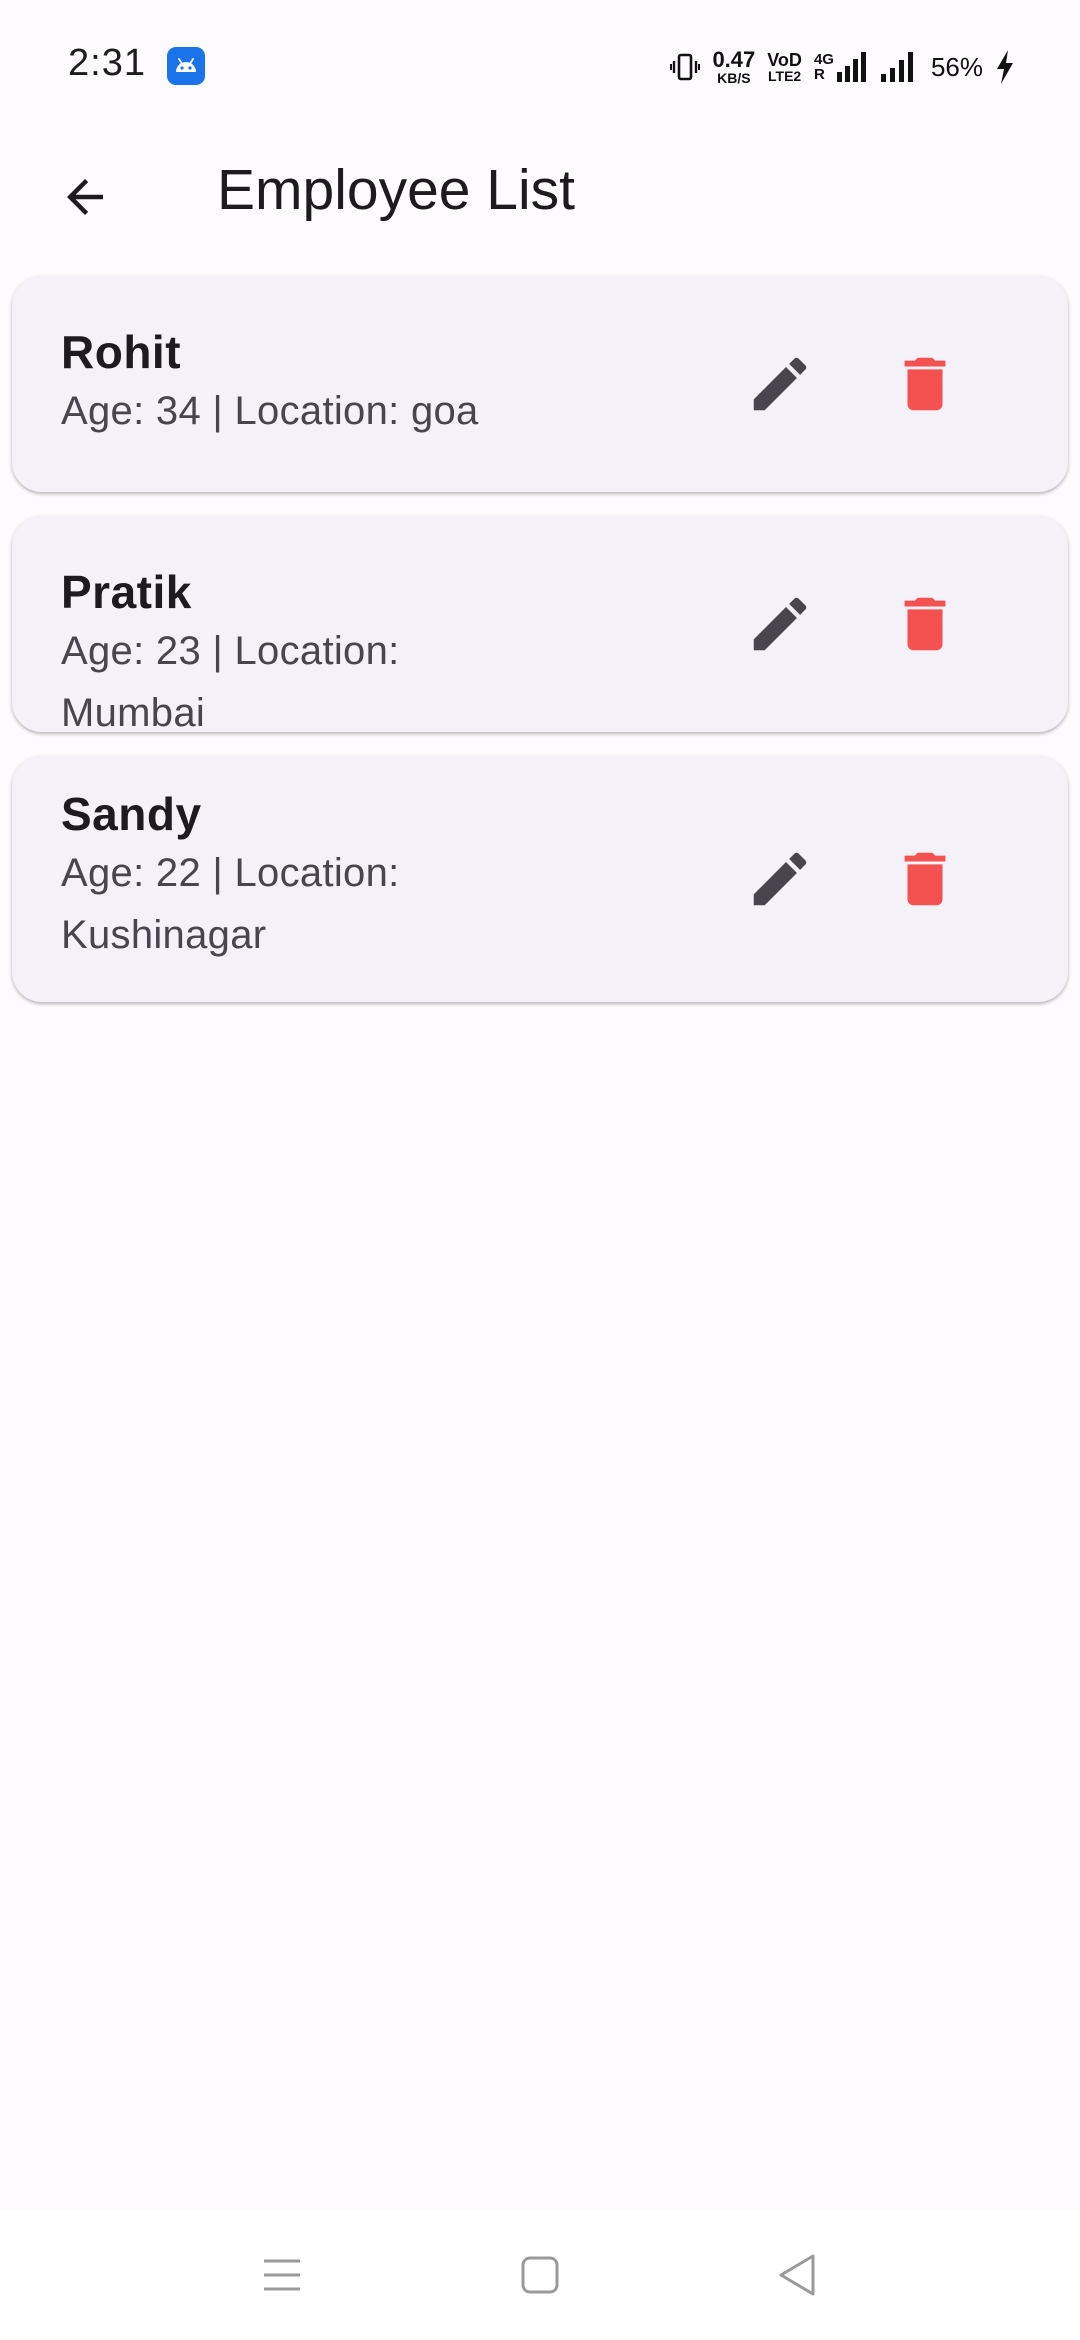 The image size is (1080, 2340). What do you see at coordinates (121, 352) in the screenshot?
I see `employee-name: Rohit` at bounding box center [121, 352].